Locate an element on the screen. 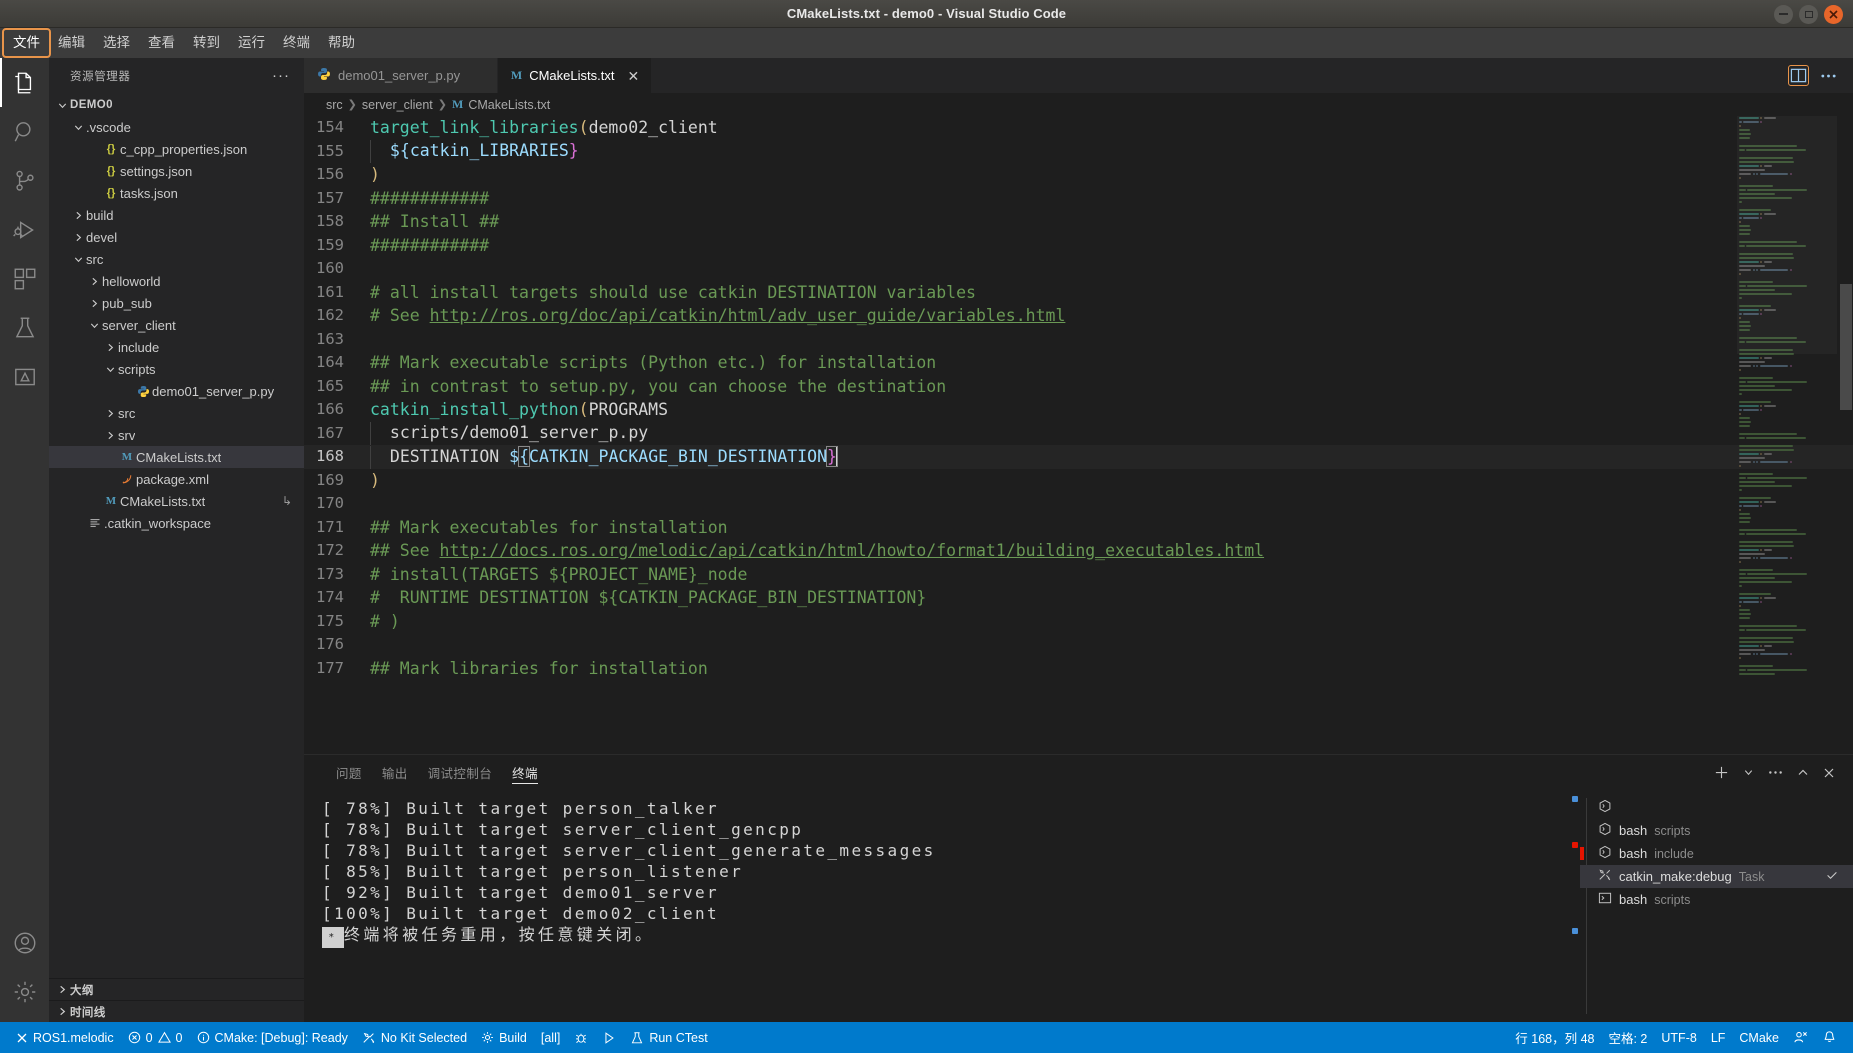 The height and width of the screenshot is (1053, 1853). manage-gear-icon is located at coordinates (24, 991).